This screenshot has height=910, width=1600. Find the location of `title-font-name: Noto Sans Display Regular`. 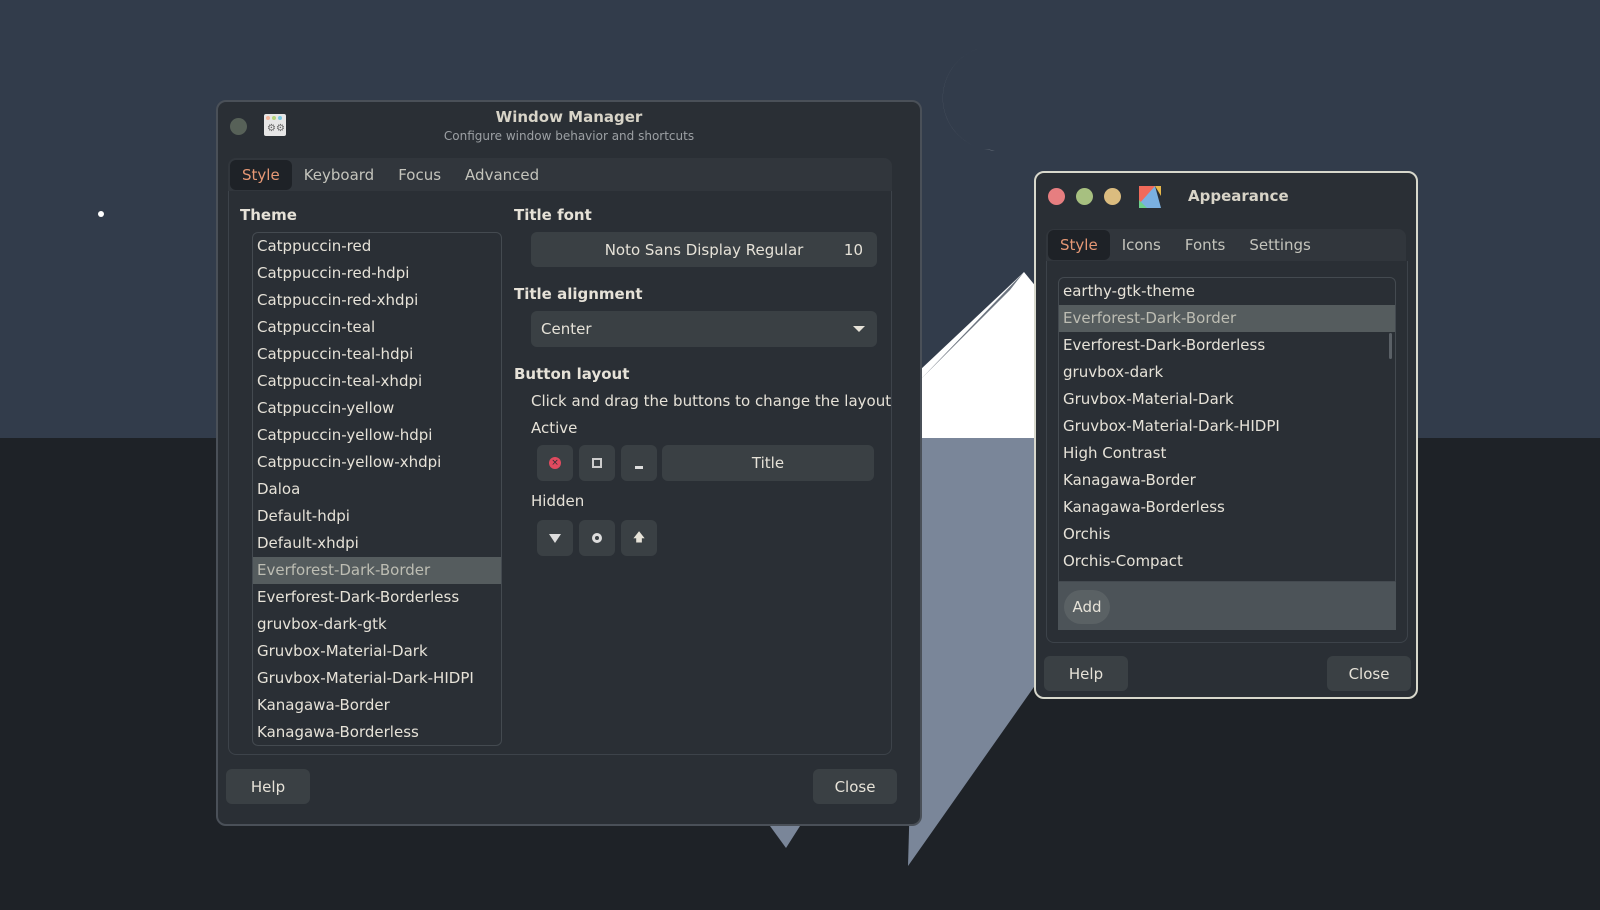

title-font-name: Noto Sans Display Regular is located at coordinates (704, 249).